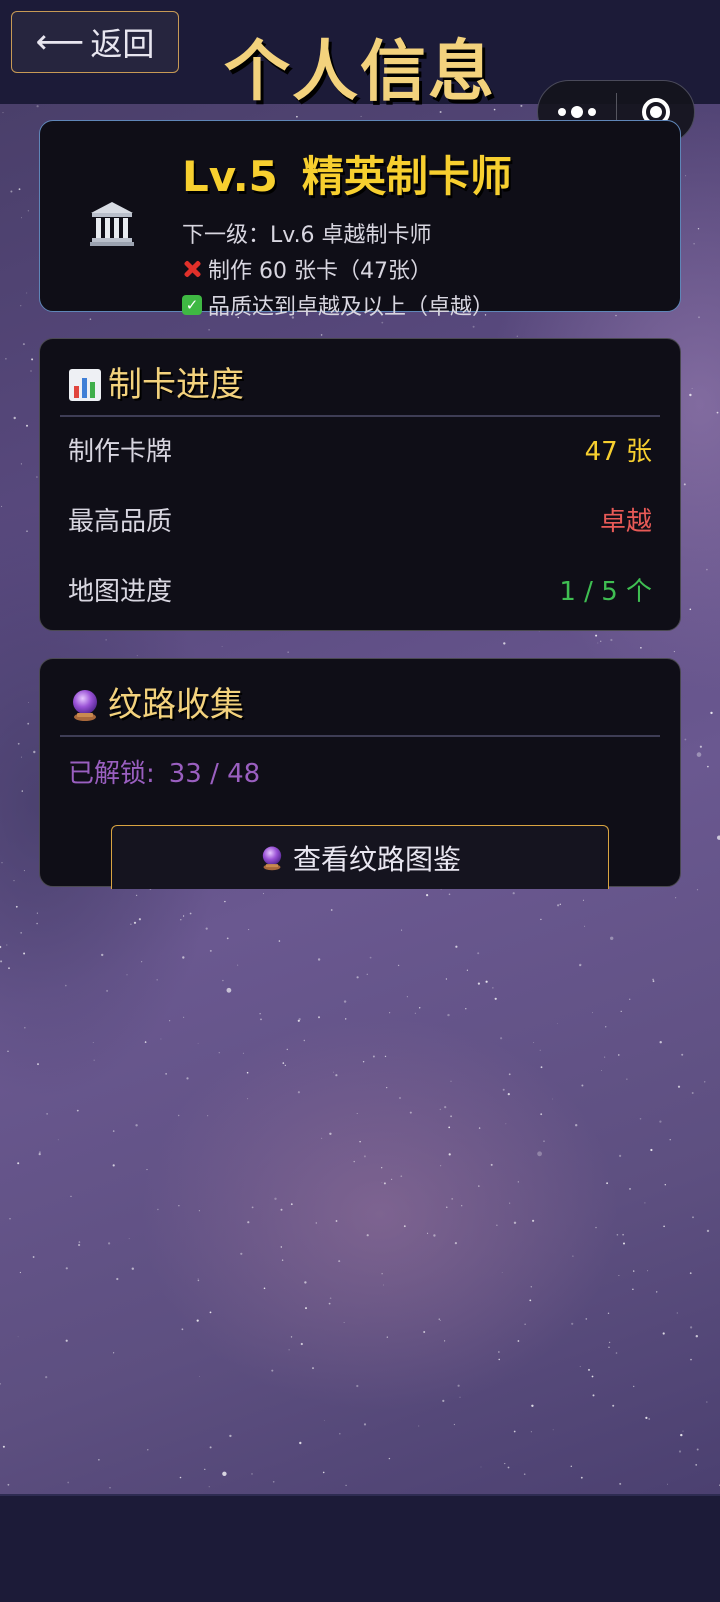 Image resolution: width=720 pixels, height=1602 pixels. I want to click on bar-chart-icon, so click(85, 384).